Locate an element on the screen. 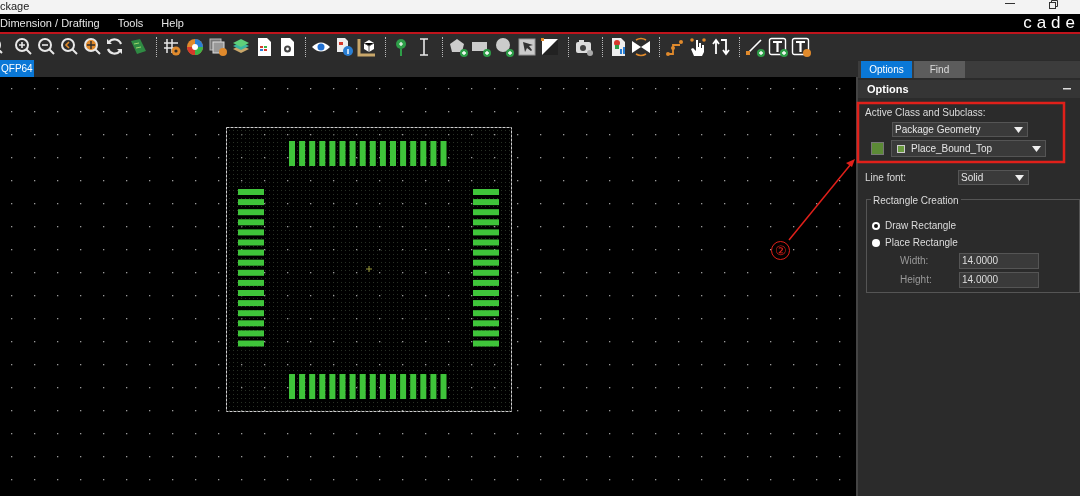 This screenshot has width=1080, height=496. radio-label: Place Rectangle is located at coordinates (921, 242).